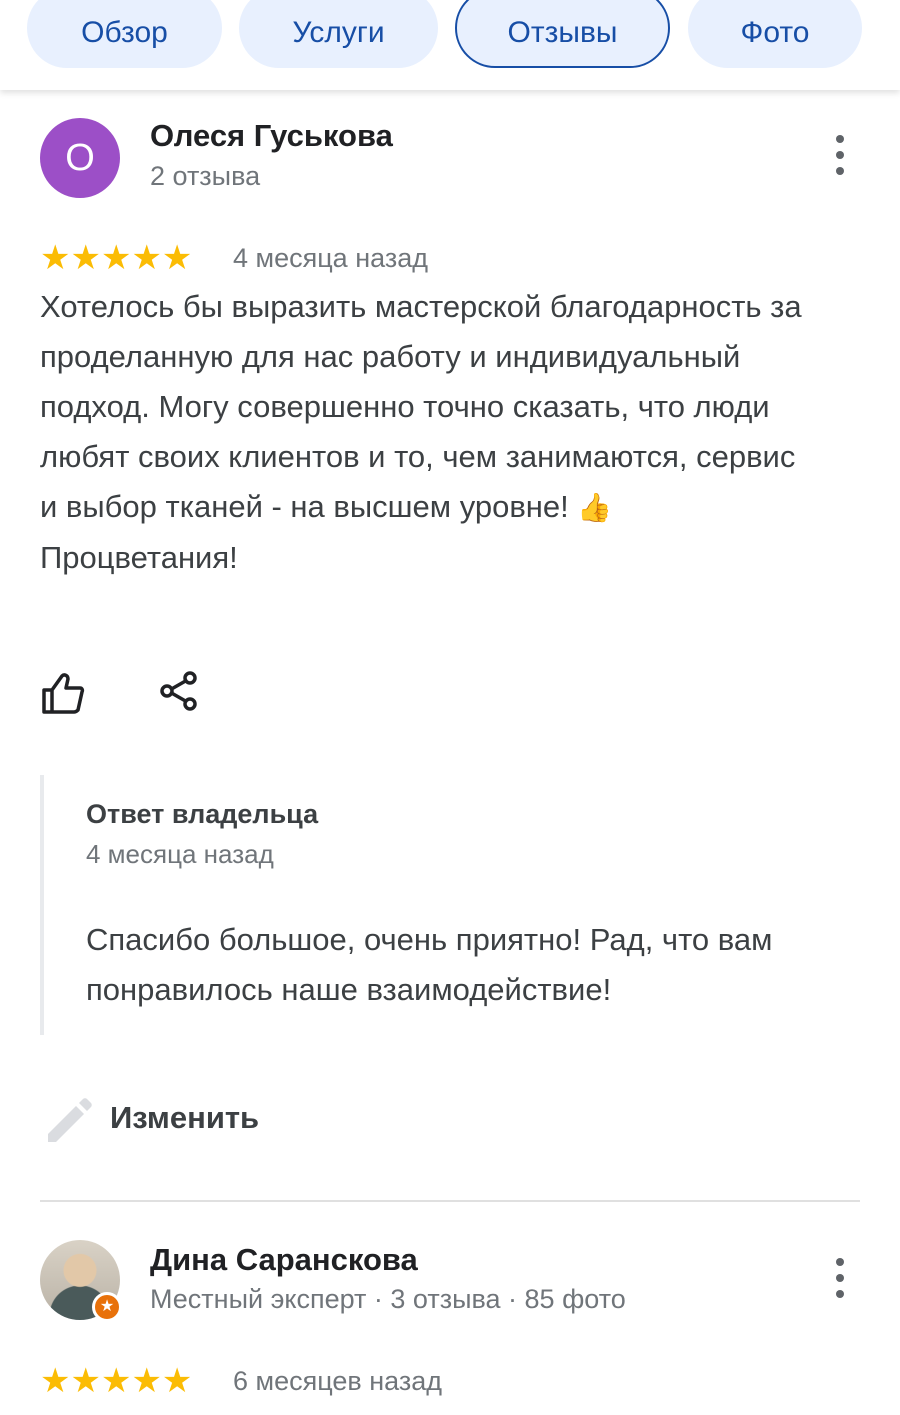 This screenshot has width=900, height=1415. What do you see at coordinates (179, 691) in the screenshot?
I see `share-icon` at bounding box center [179, 691].